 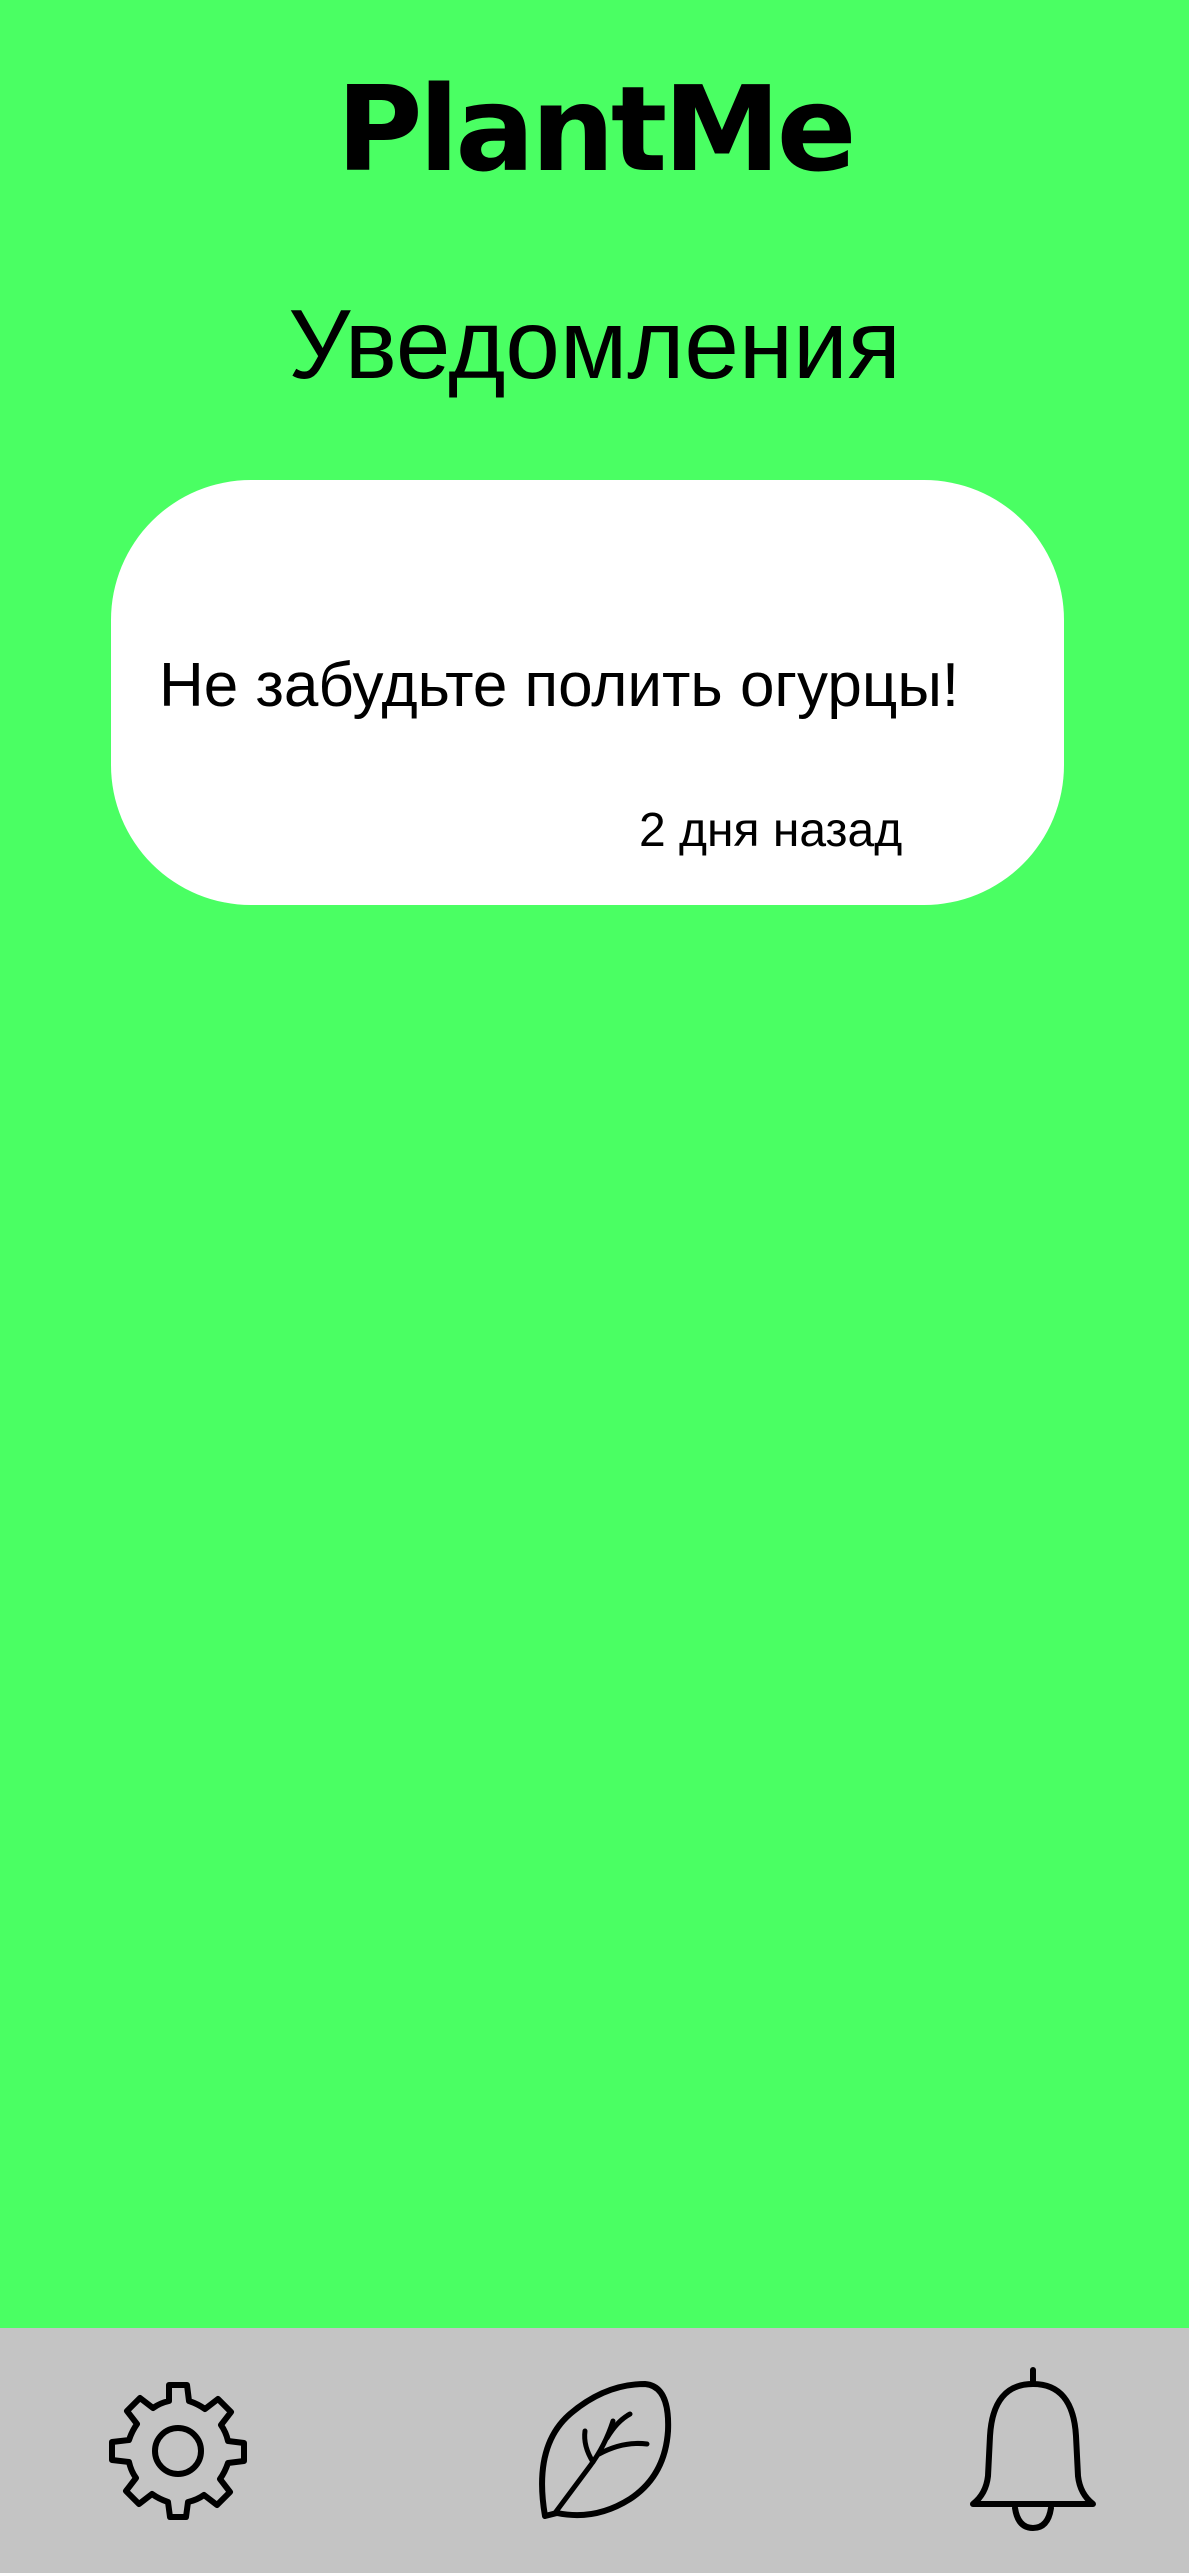 I want to click on nav-notifications-button, so click(x=1033, y=2450).